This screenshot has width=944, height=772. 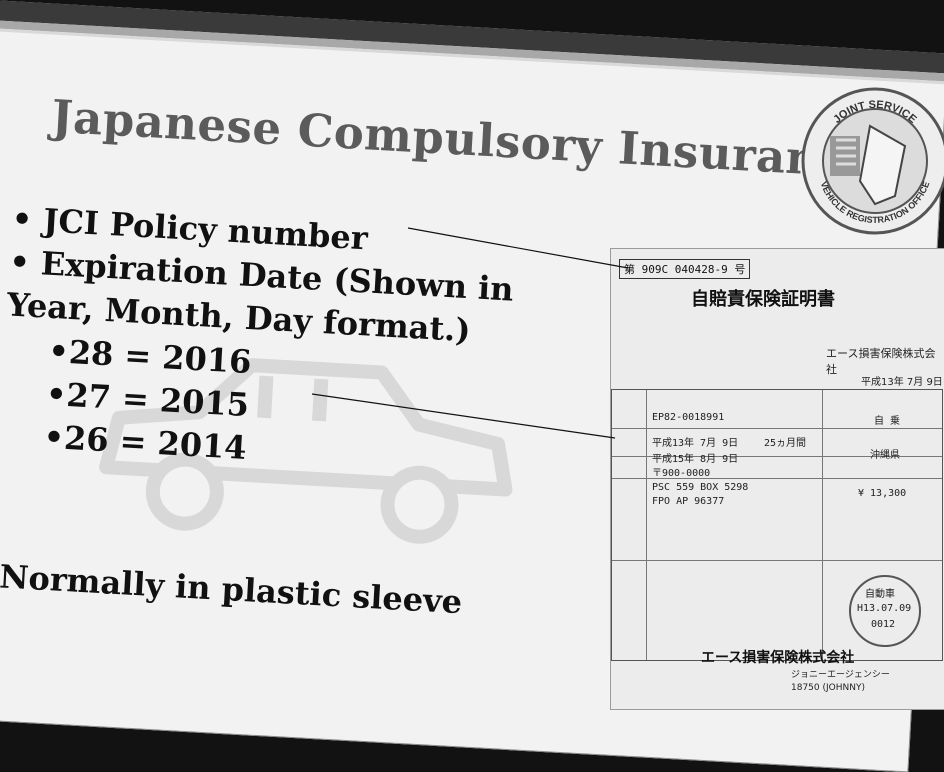 What do you see at coordinates (685, 269) in the screenshot?
I see `policy-number: 第 909C 040428-9 号` at bounding box center [685, 269].